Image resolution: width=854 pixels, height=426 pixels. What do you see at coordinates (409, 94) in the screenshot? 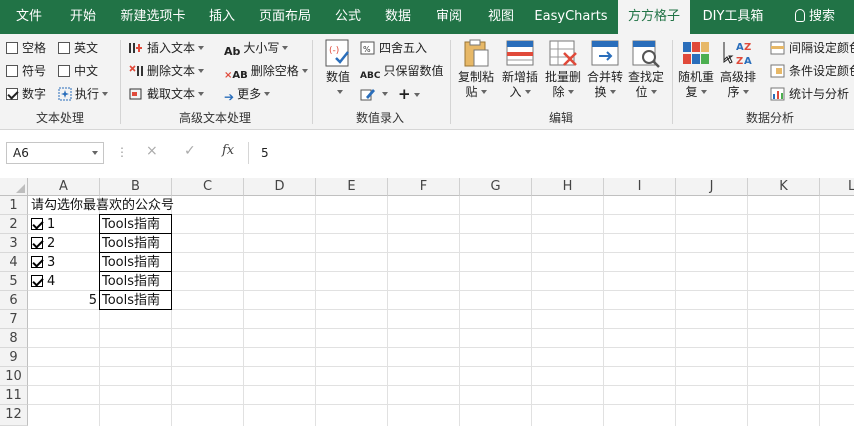
I see `add-button: +` at bounding box center [409, 94].